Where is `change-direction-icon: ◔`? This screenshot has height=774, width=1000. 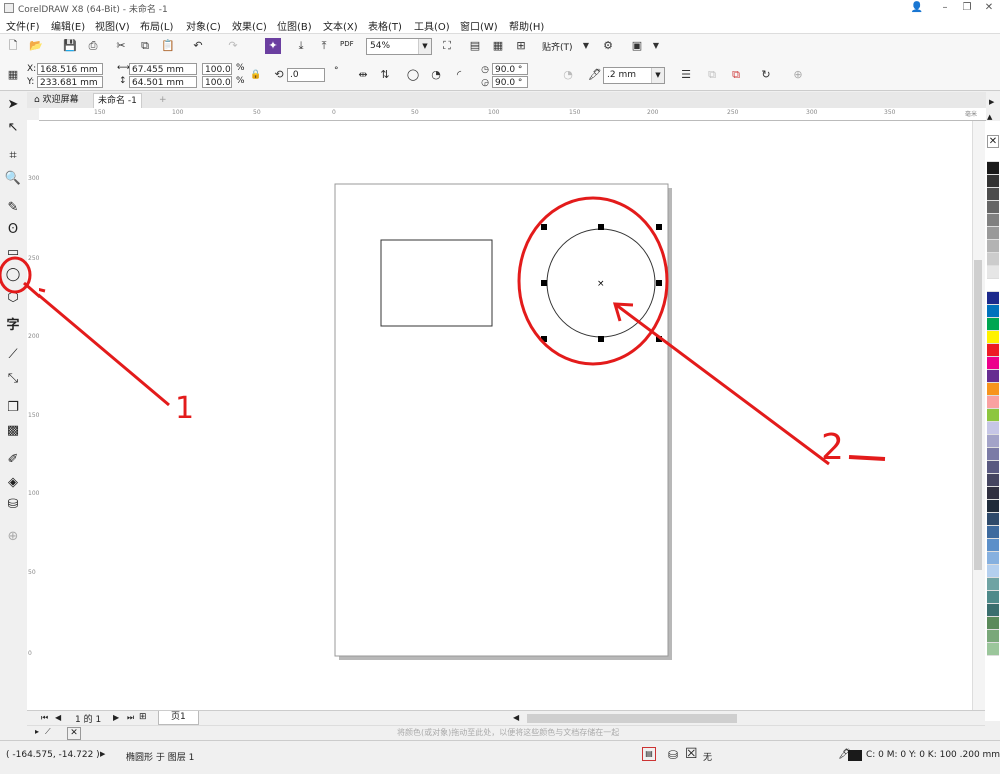
change-direction-icon: ◔ is located at coordinates (568, 75).